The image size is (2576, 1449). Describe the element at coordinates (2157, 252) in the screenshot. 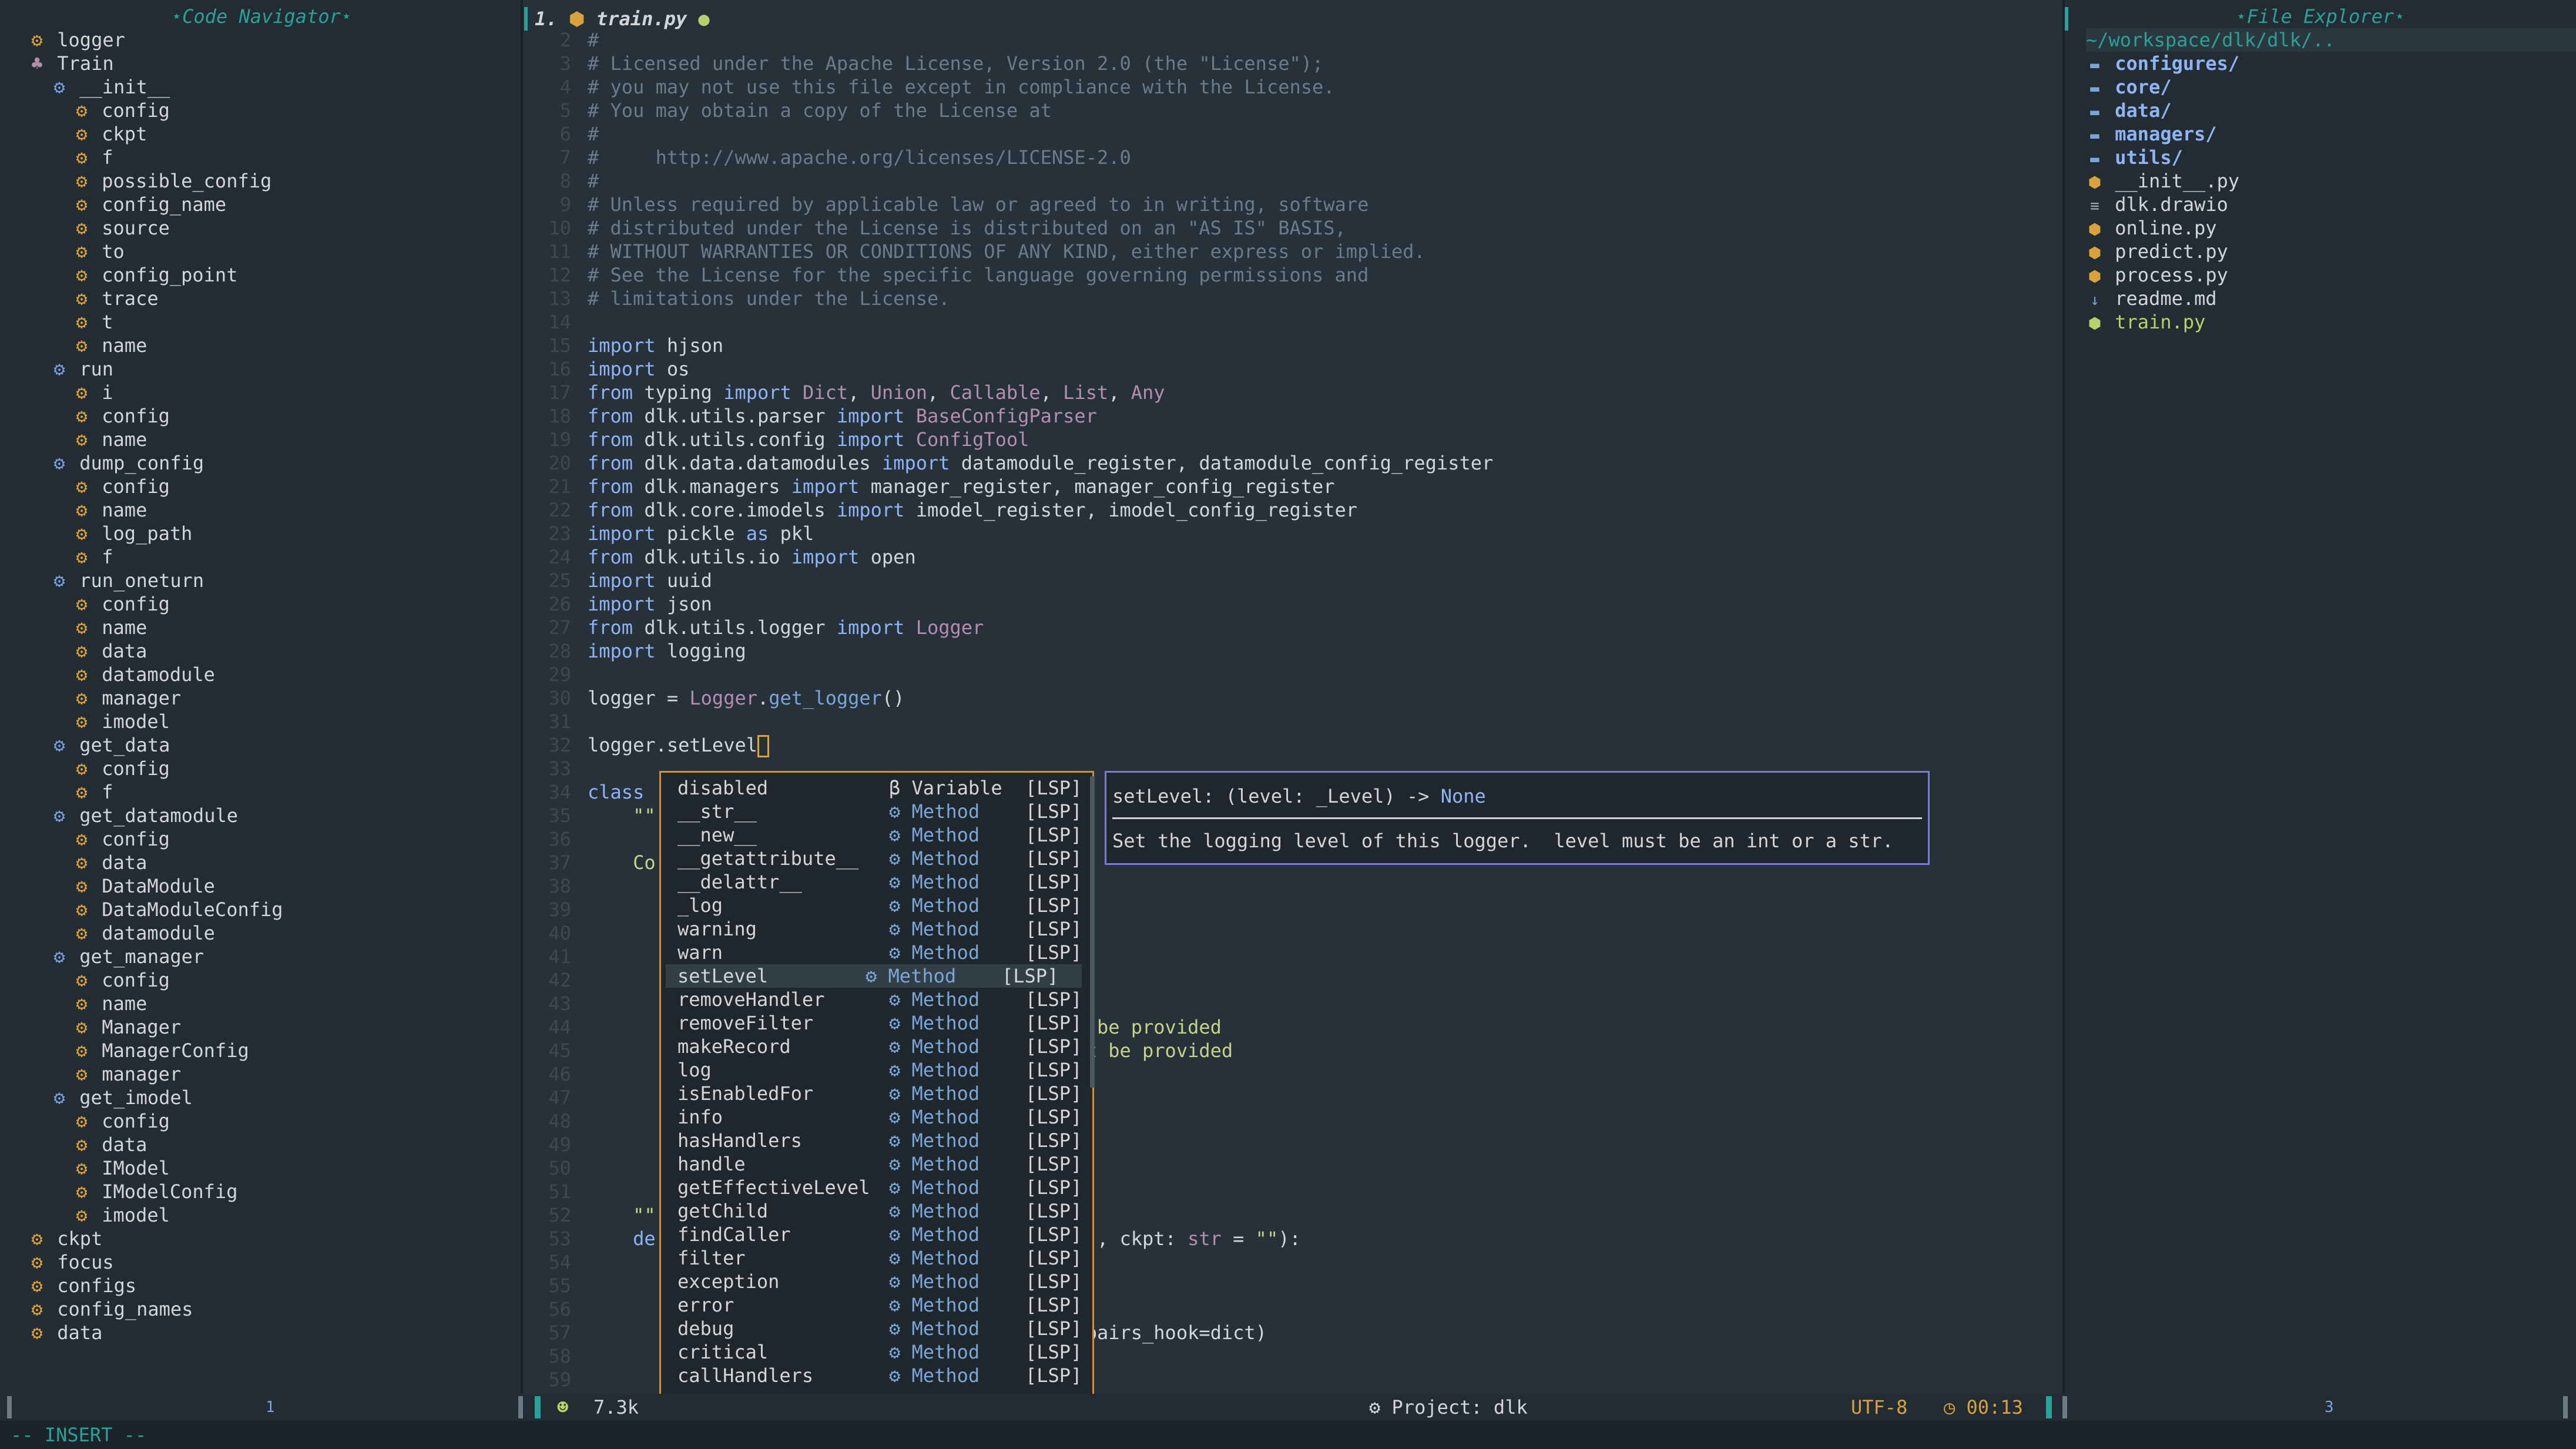

I see `file-item: ⬢ predict.py` at that location.